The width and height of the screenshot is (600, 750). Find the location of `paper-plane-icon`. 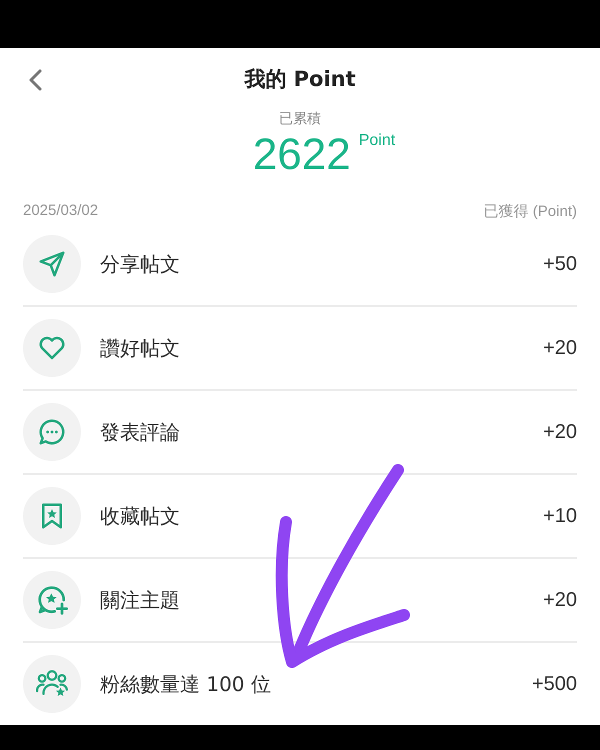

paper-plane-icon is located at coordinates (52, 264).